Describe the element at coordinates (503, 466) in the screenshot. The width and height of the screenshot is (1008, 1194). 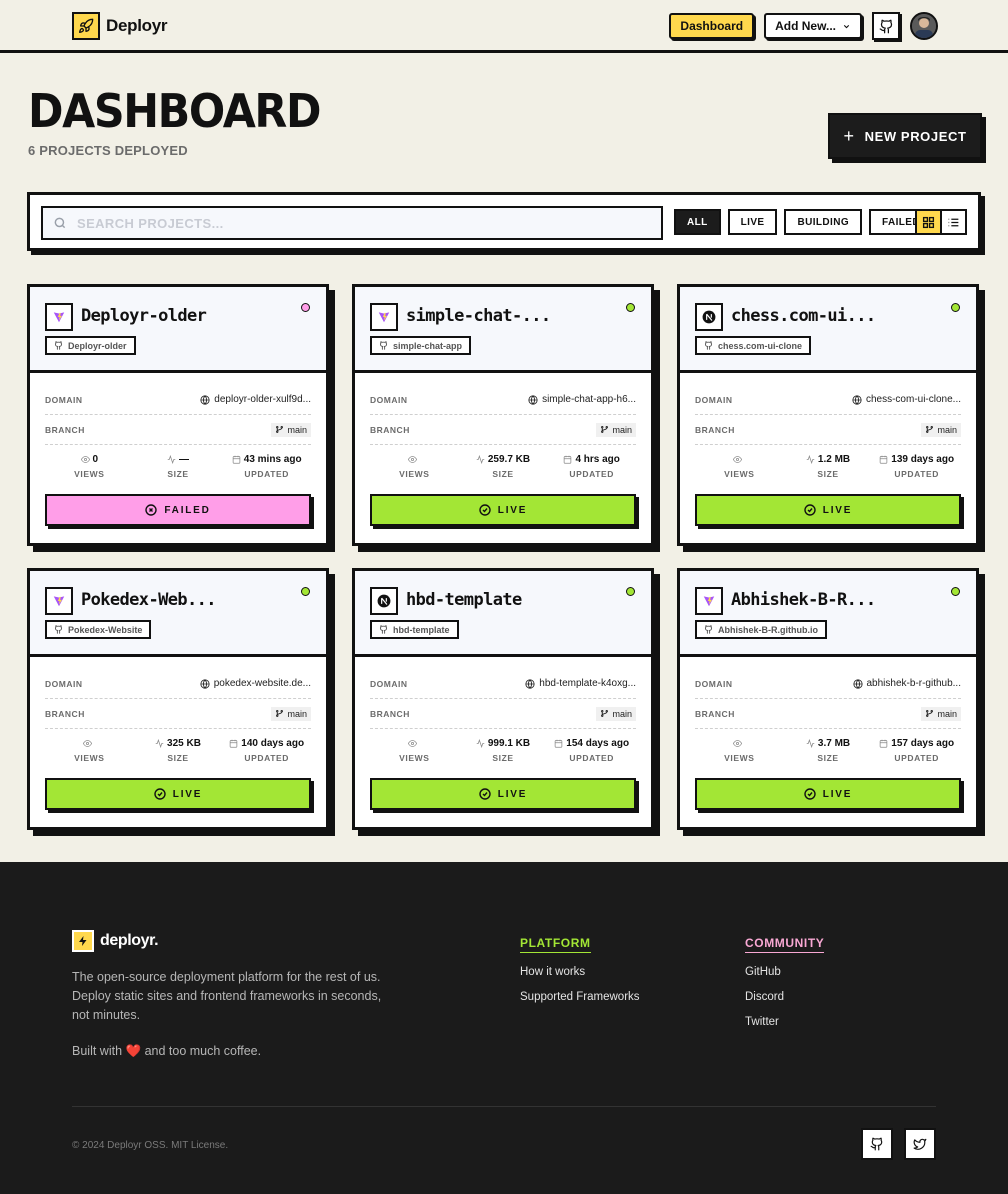
I see `project-stats: VIEWS 259.7 KB SIZE 4 hrs ago UPDATED` at that location.